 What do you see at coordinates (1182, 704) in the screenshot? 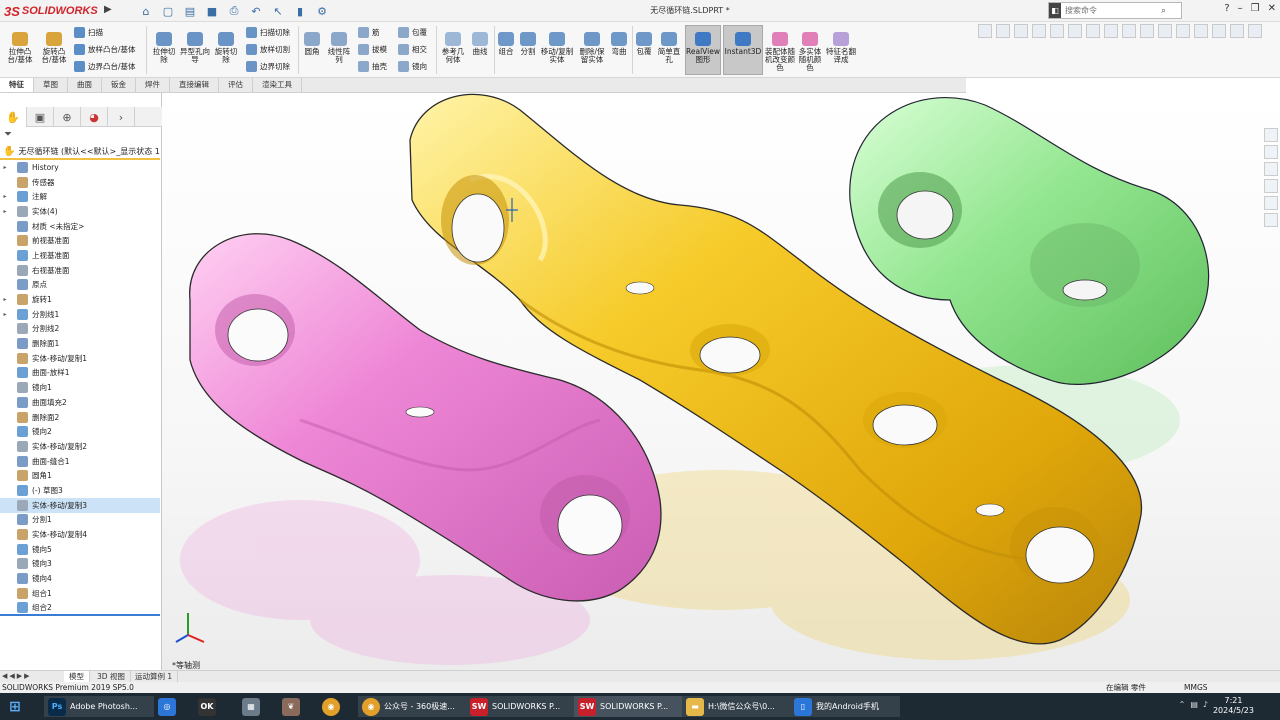
I see `tray-expand-icon: ⌃` at bounding box center [1182, 704].